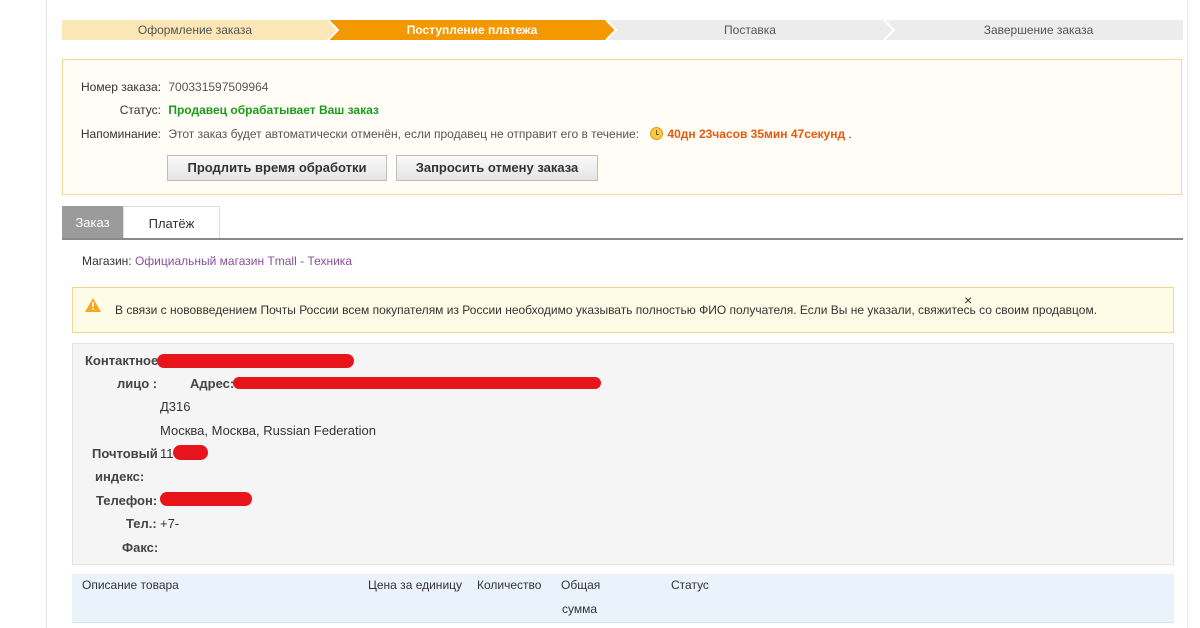 The height and width of the screenshot is (628, 1200). What do you see at coordinates (509, 585) in the screenshot?
I see `column-quantity: Количество` at bounding box center [509, 585].